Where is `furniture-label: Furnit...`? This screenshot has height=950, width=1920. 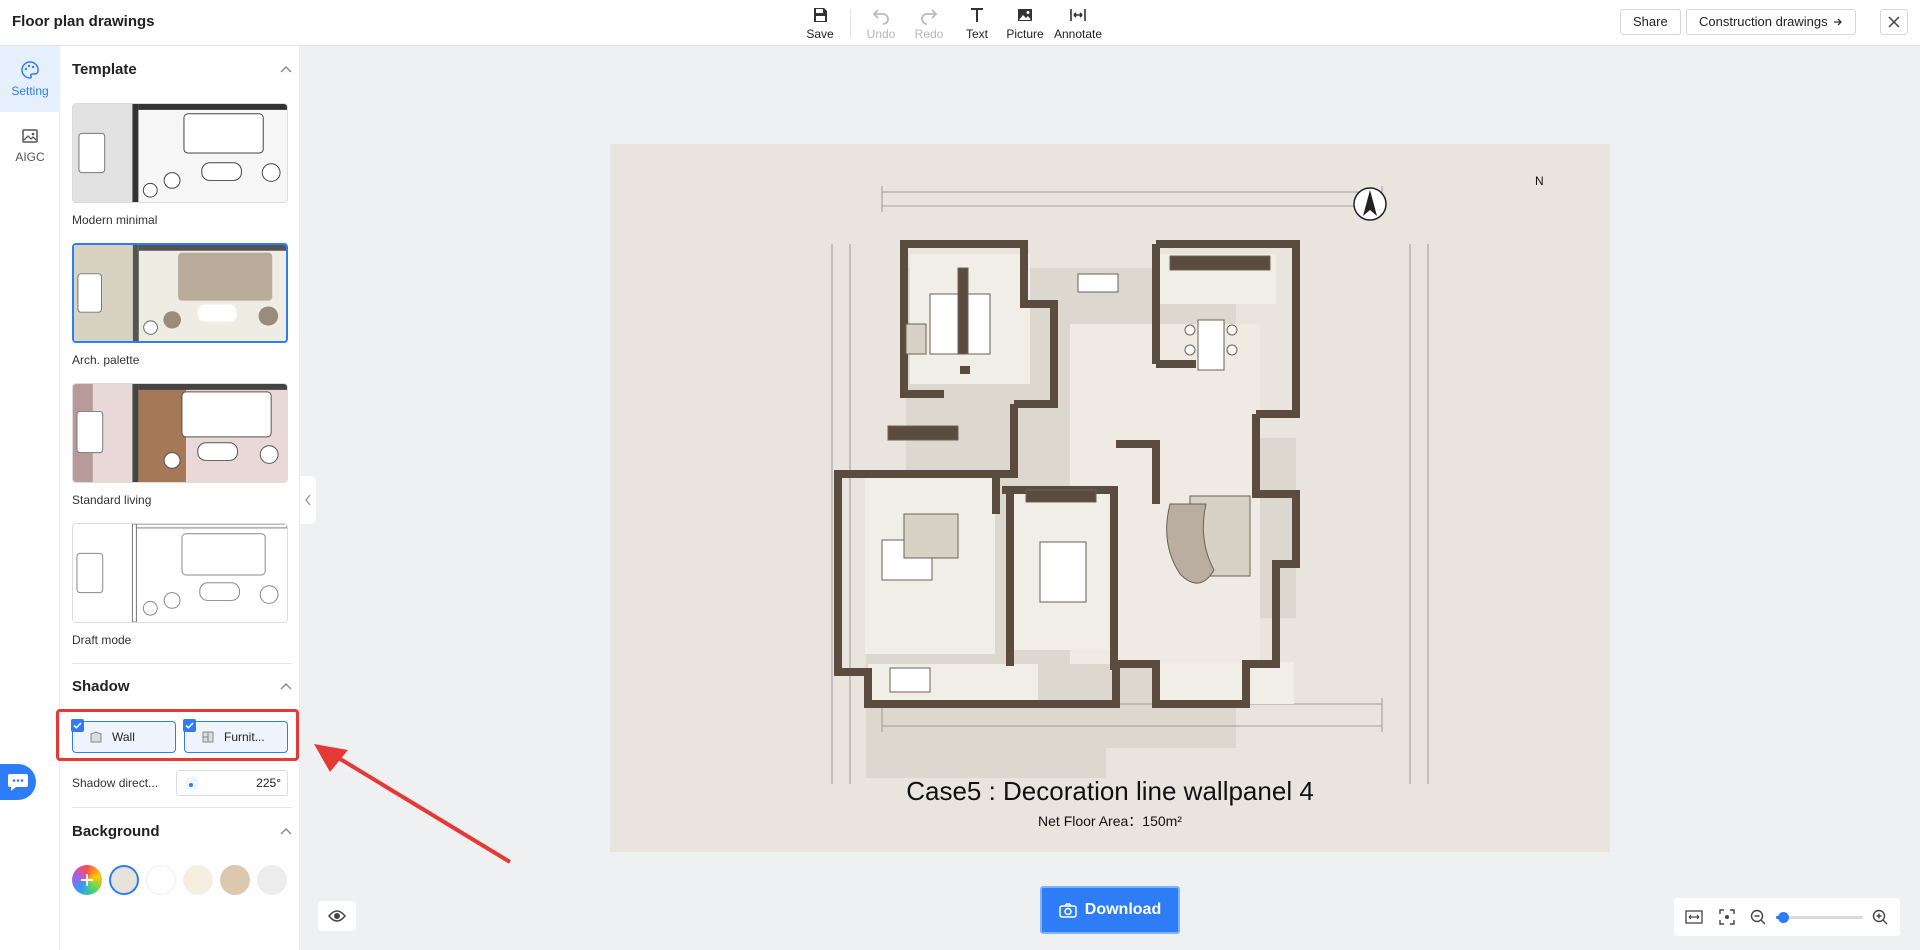
furniture-label: Furnit... is located at coordinates (244, 737).